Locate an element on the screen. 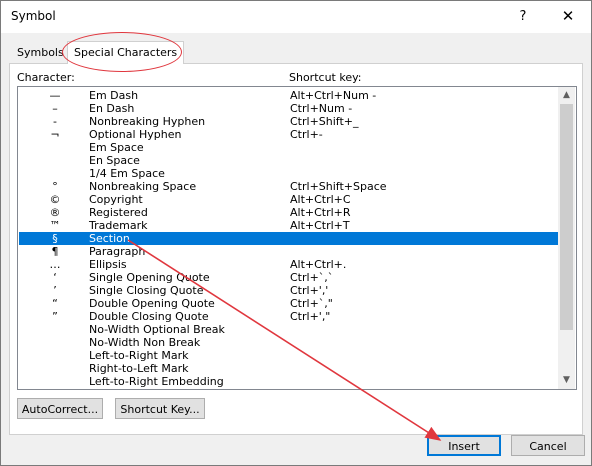  close-button: ✕ is located at coordinates (568, 16).